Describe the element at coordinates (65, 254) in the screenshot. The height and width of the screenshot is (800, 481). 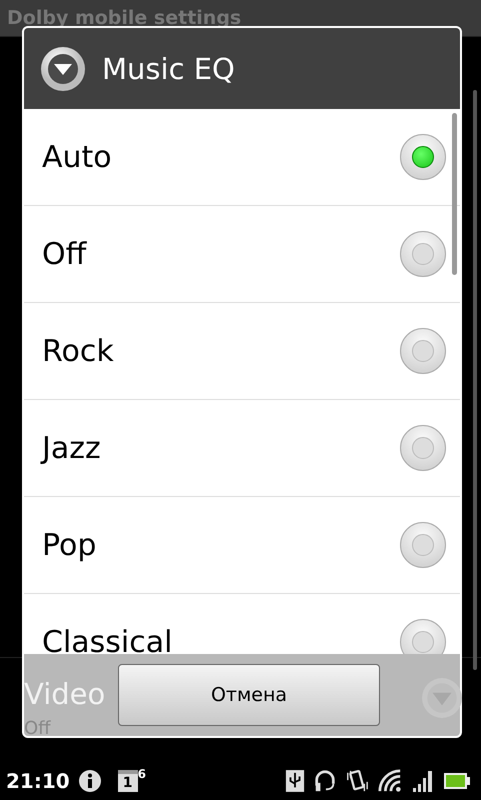
I see `option-label: Off` at that location.